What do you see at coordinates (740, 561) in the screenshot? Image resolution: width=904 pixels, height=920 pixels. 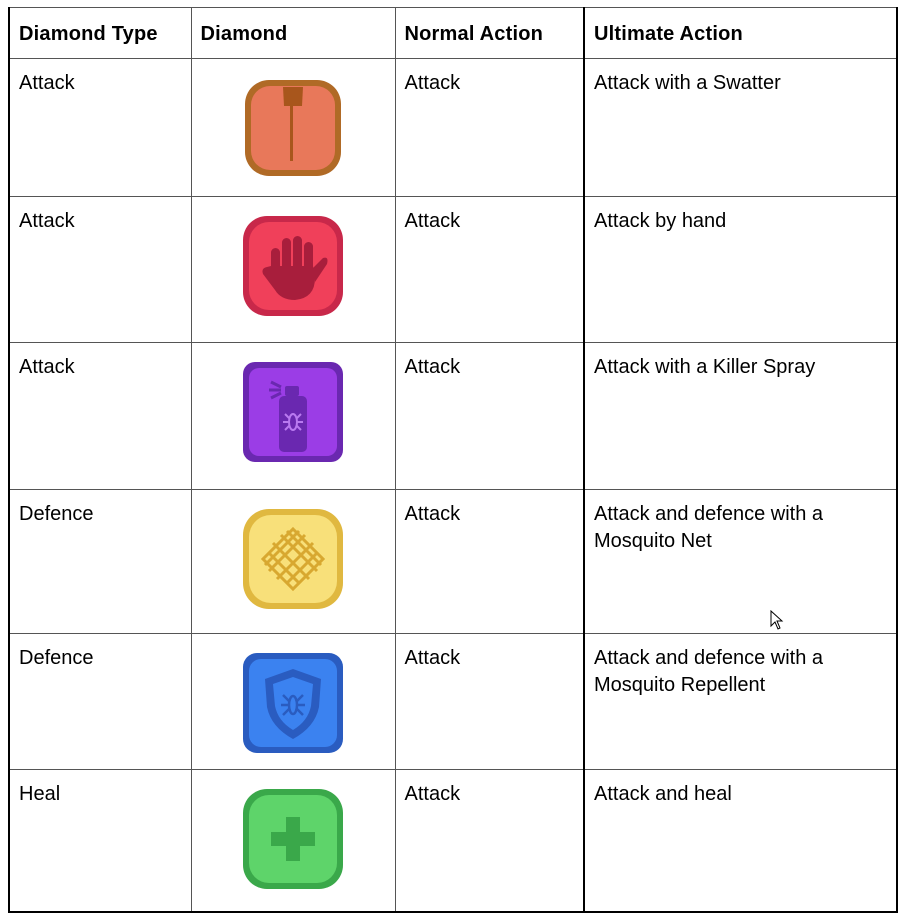 I see `ultimate-action-cell: Attack and defence with a Mosquito Net` at bounding box center [740, 561].